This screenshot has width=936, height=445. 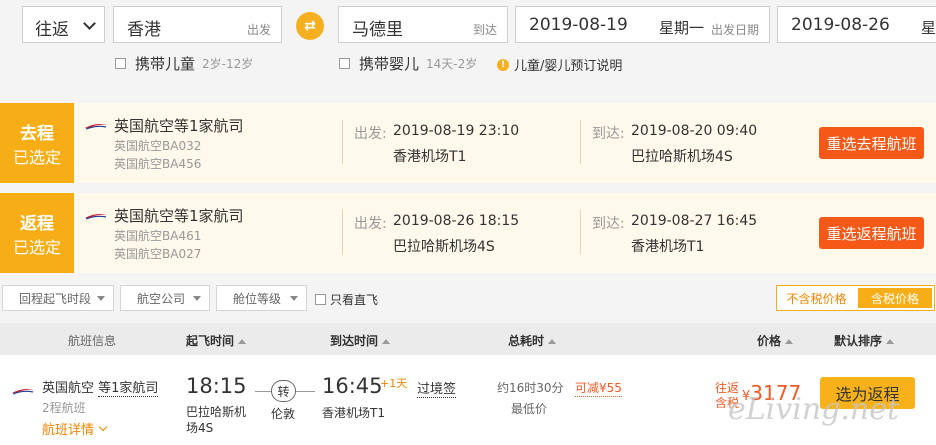 What do you see at coordinates (52, 30) in the screenshot?
I see `trip-type-value: 往返` at bounding box center [52, 30].